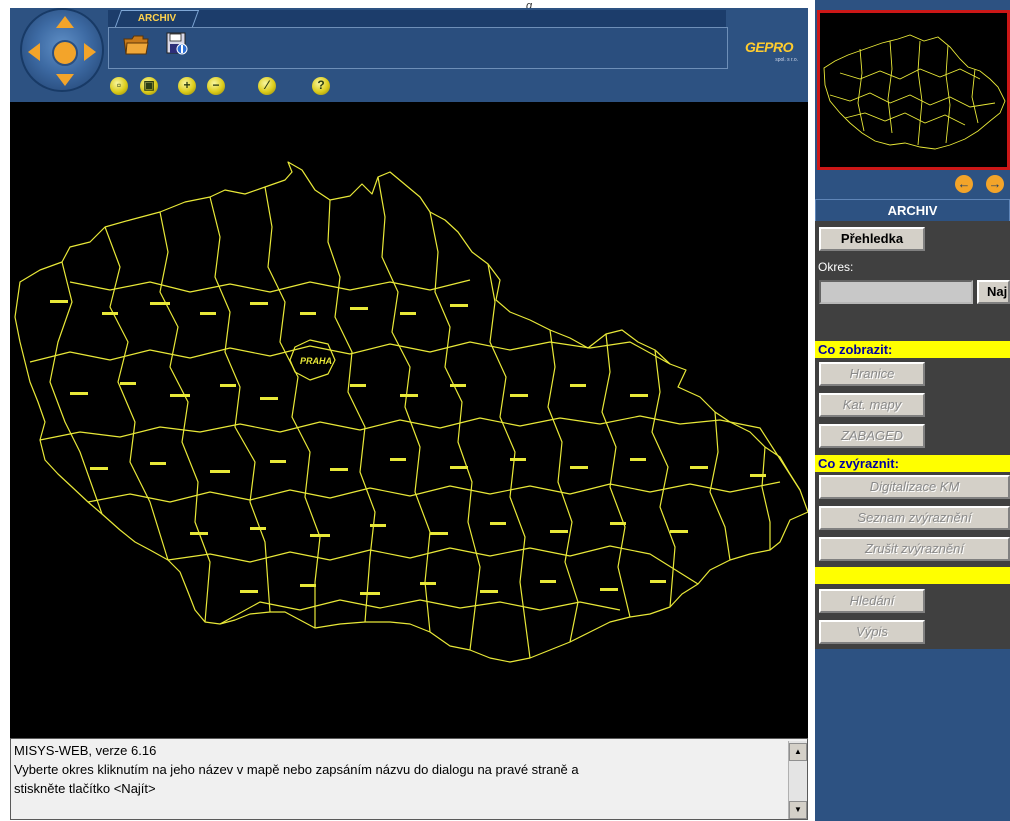 Image resolution: width=1010 pixels, height=821 pixels. What do you see at coordinates (149, 86) in the screenshot?
I see `zoom-full-icon: ▣` at bounding box center [149, 86].